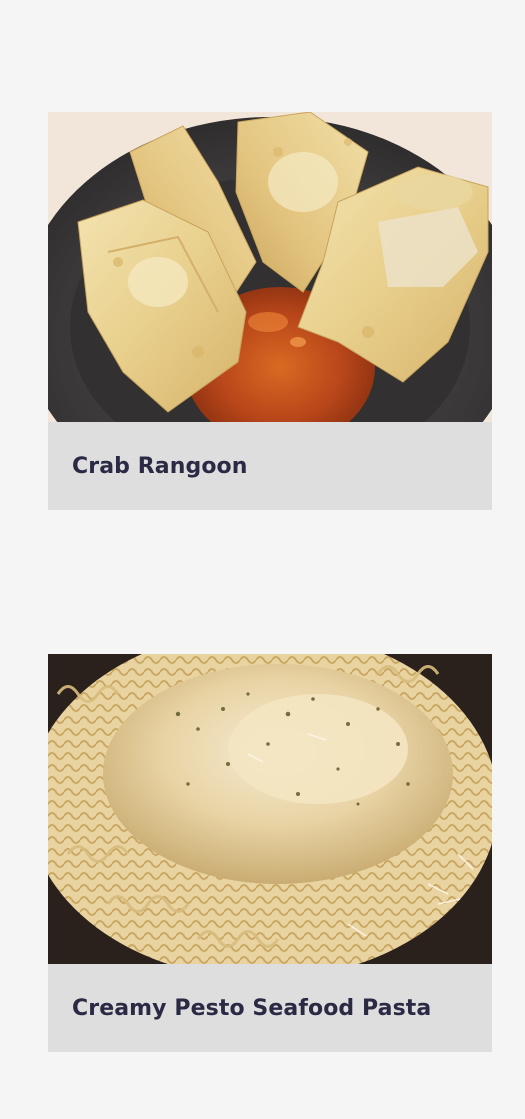 The width and height of the screenshot is (525, 1119). I want to click on recipe-title: Crab Rangoon, so click(160, 466).